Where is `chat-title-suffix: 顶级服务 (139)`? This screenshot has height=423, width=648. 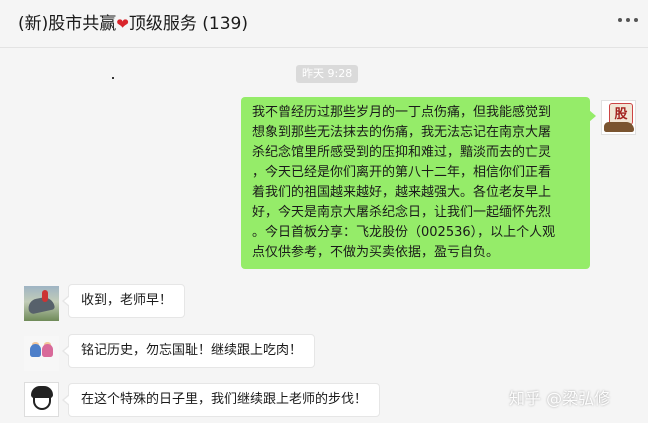
chat-title-suffix: 顶级服务 (139) is located at coordinates (188, 24).